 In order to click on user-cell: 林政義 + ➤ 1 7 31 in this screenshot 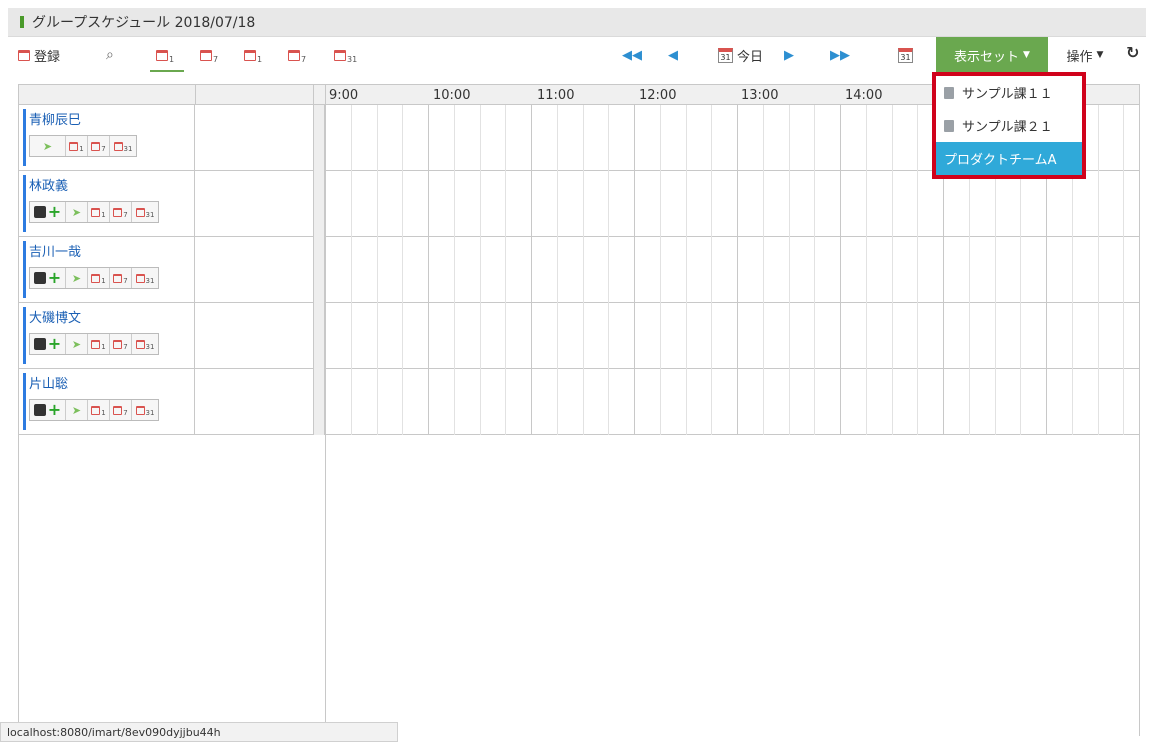, I will do `click(107, 203)`.